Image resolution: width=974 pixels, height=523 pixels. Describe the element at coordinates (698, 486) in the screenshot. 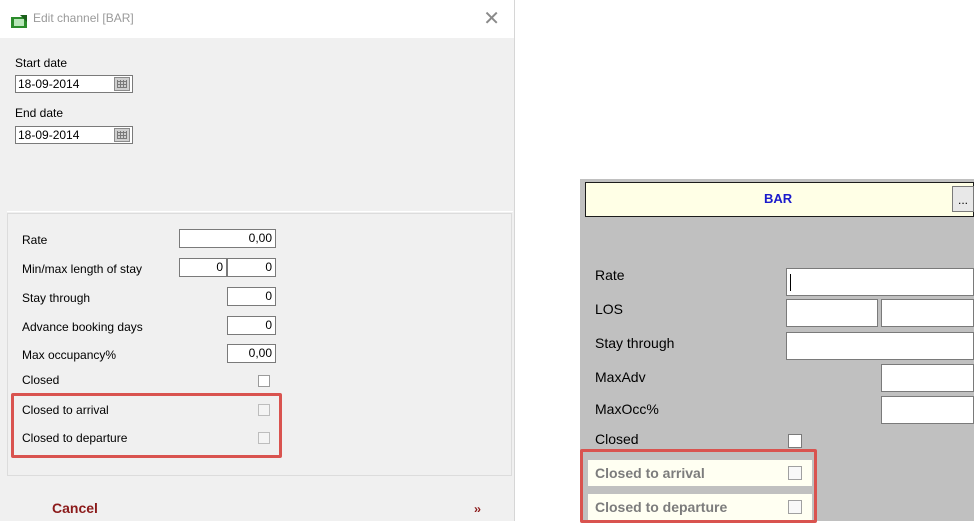

I see `highlight-box-right` at that location.